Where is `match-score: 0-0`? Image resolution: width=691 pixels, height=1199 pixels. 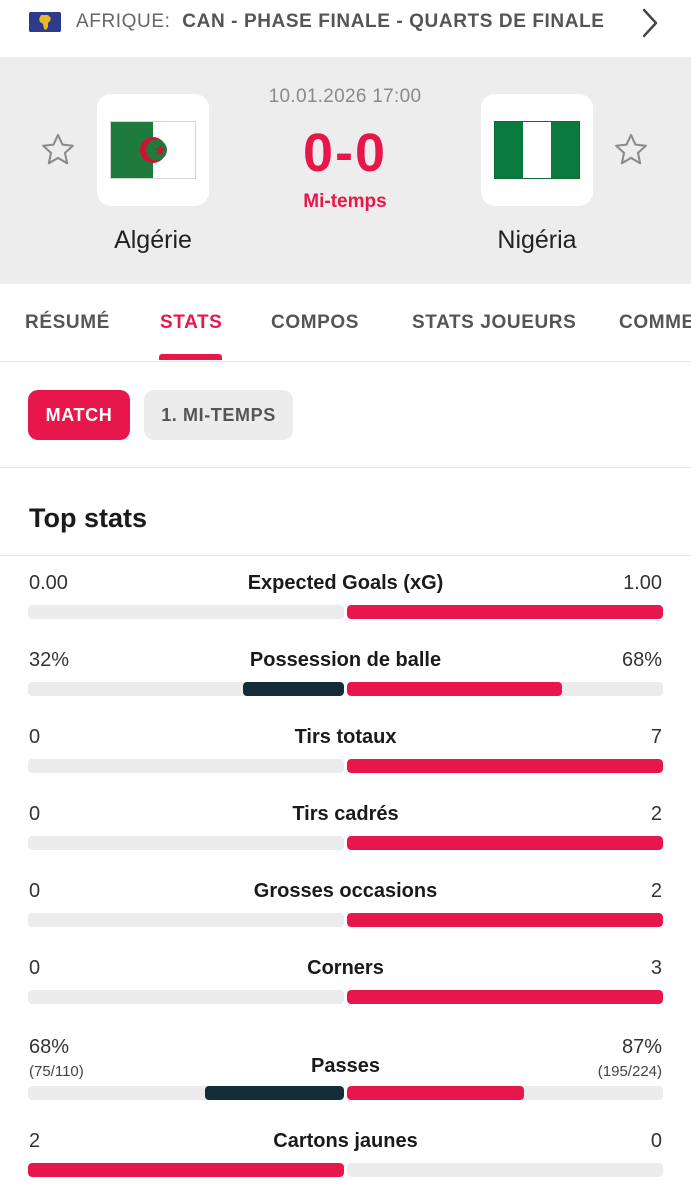
match-score: 0-0 is located at coordinates (345, 153).